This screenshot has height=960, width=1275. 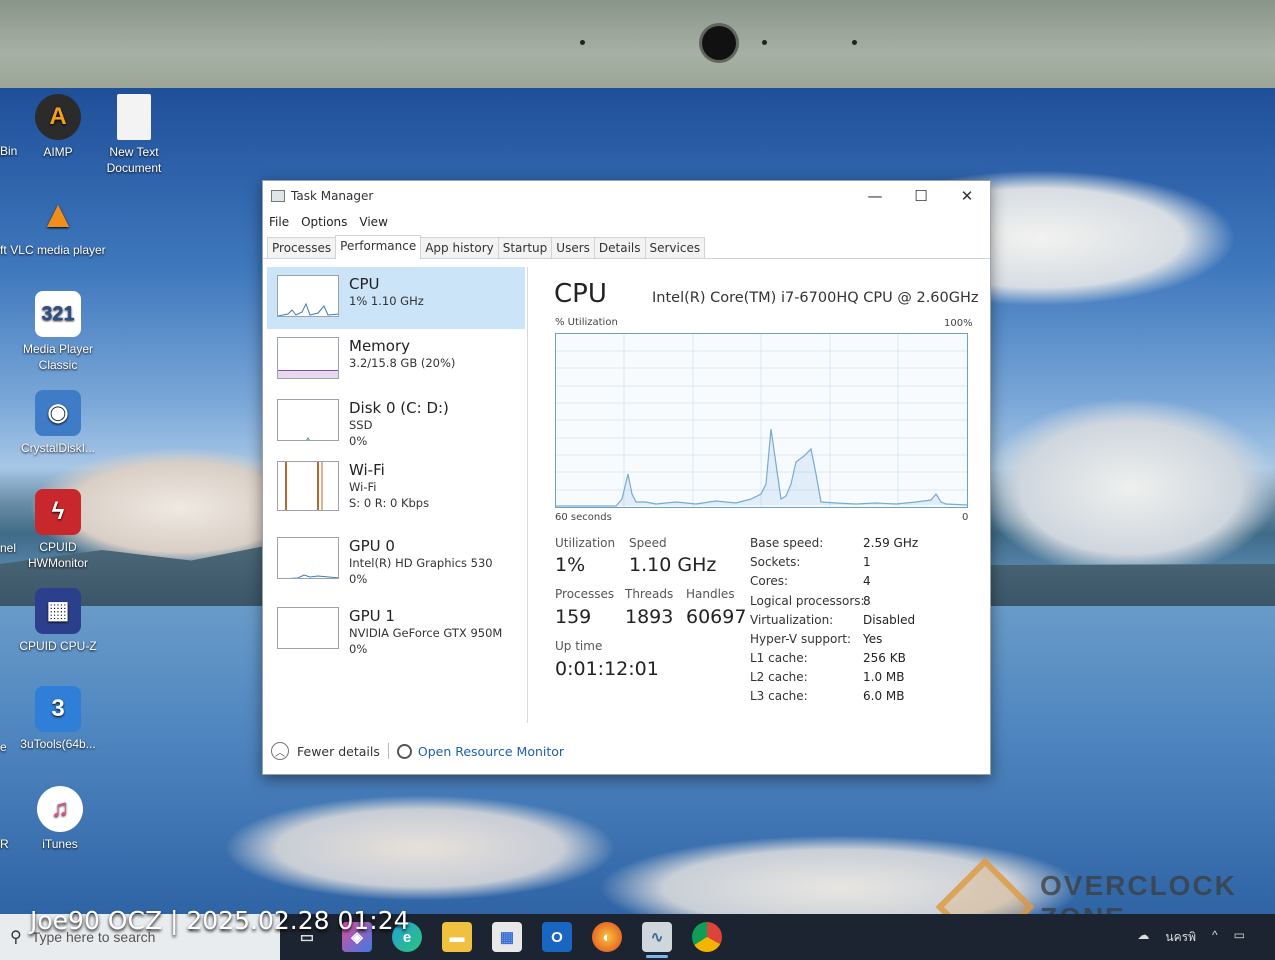 I want to click on resource-detail: 1% 1.10 GHz, so click(x=386, y=301).